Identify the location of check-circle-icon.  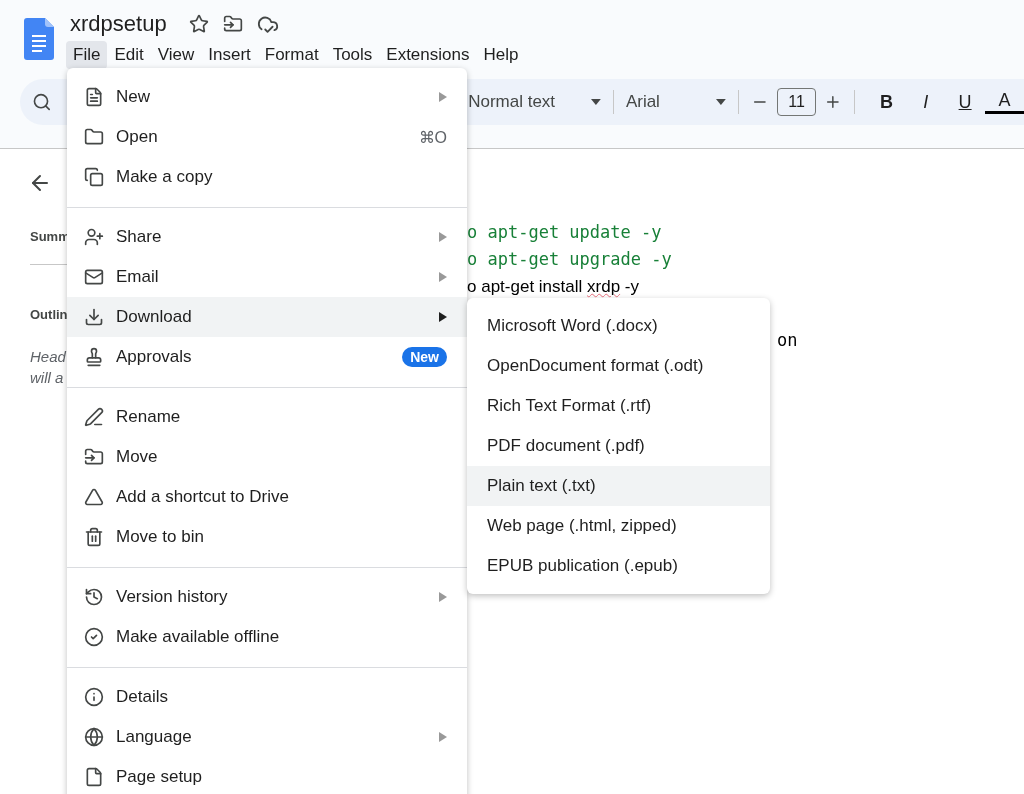
(94, 637).